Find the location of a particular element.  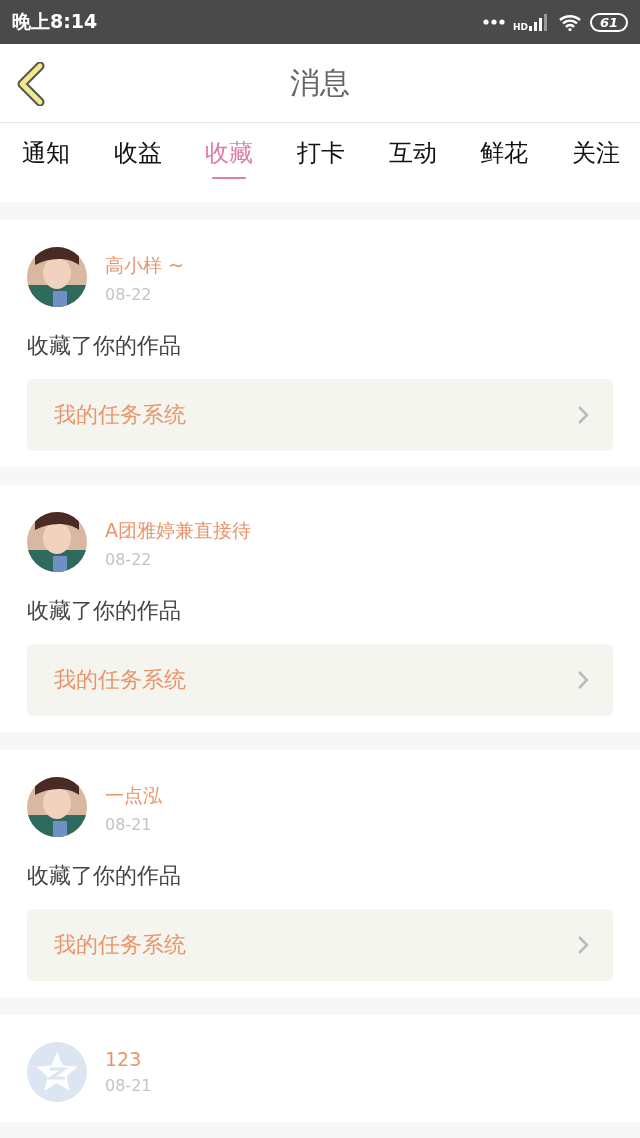

tab: 收益 is located at coordinates (137, 151).